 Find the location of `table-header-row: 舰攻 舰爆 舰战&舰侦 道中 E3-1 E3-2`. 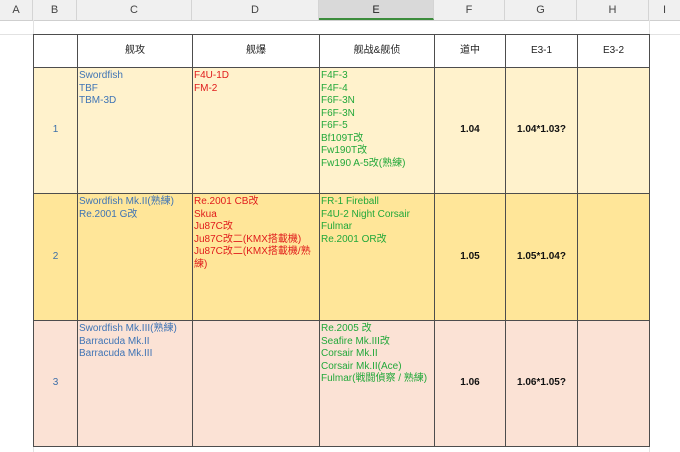

table-header-row: 舰攻 舰爆 舰战&舰侦 道中 E3-1 E3-2 is located at coordinates (341, 51).